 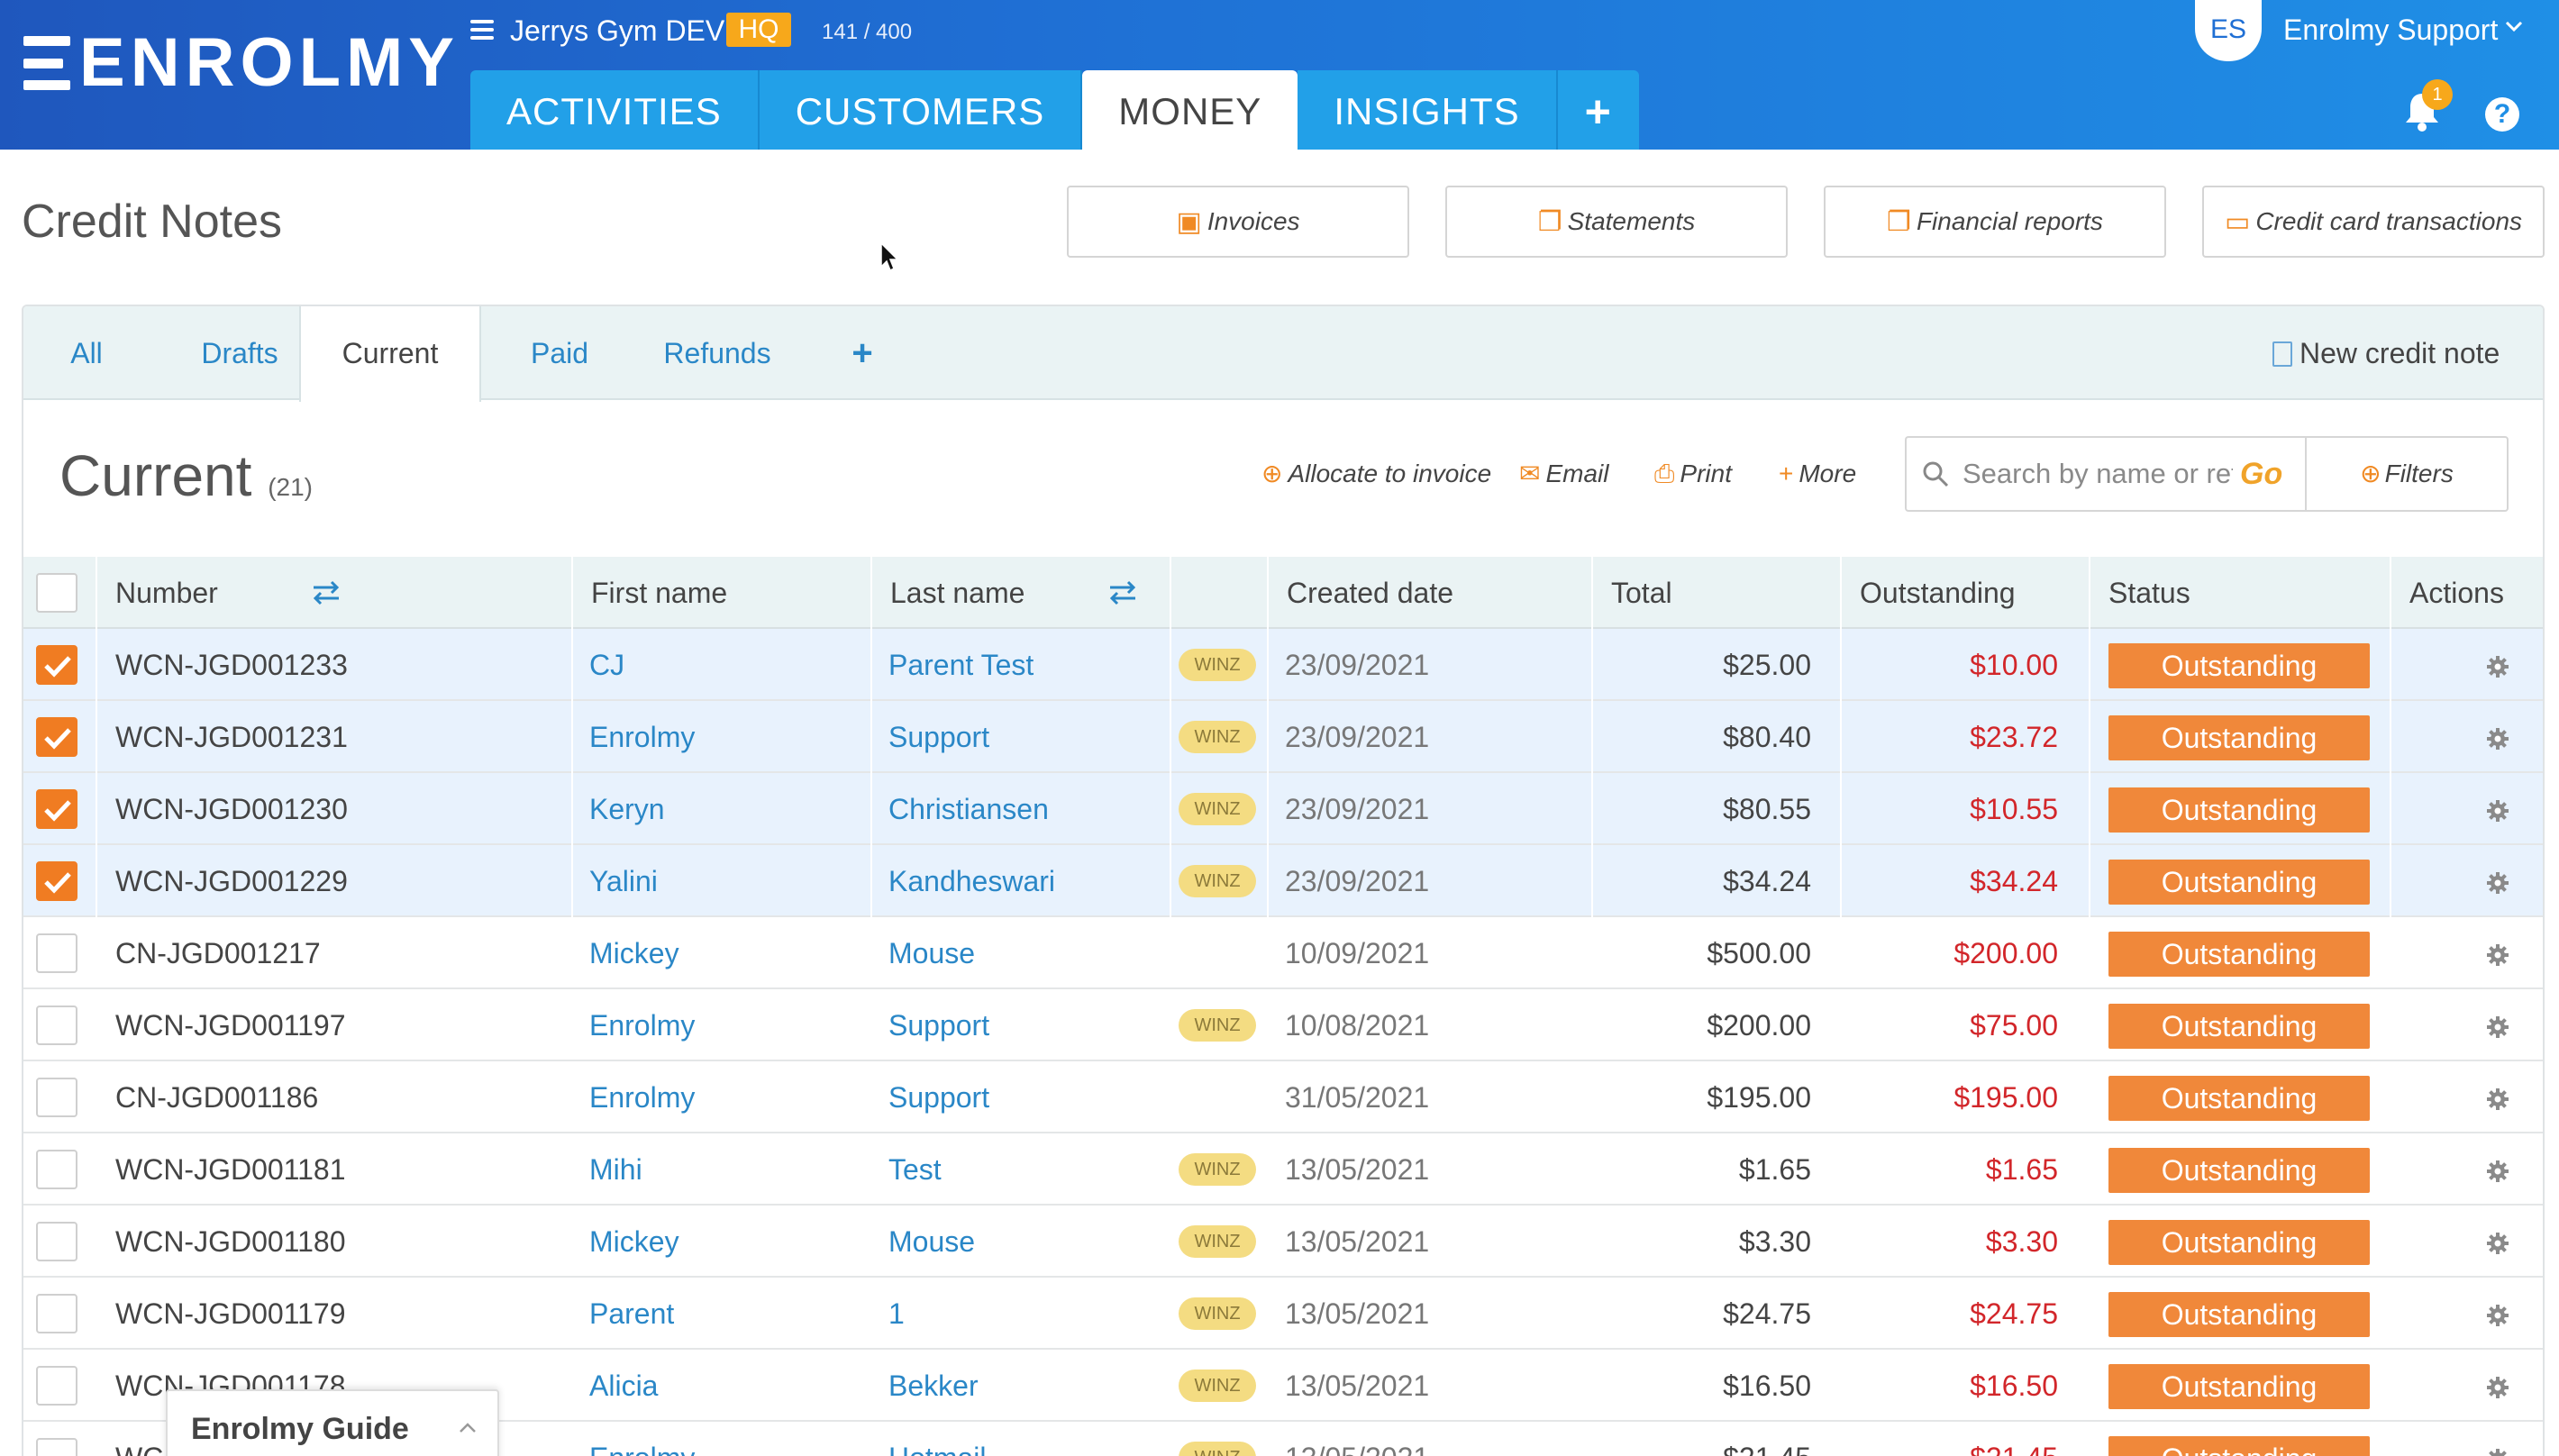 I want to click on nav-tab-money: MONEY, so click(x=1190, y=110).